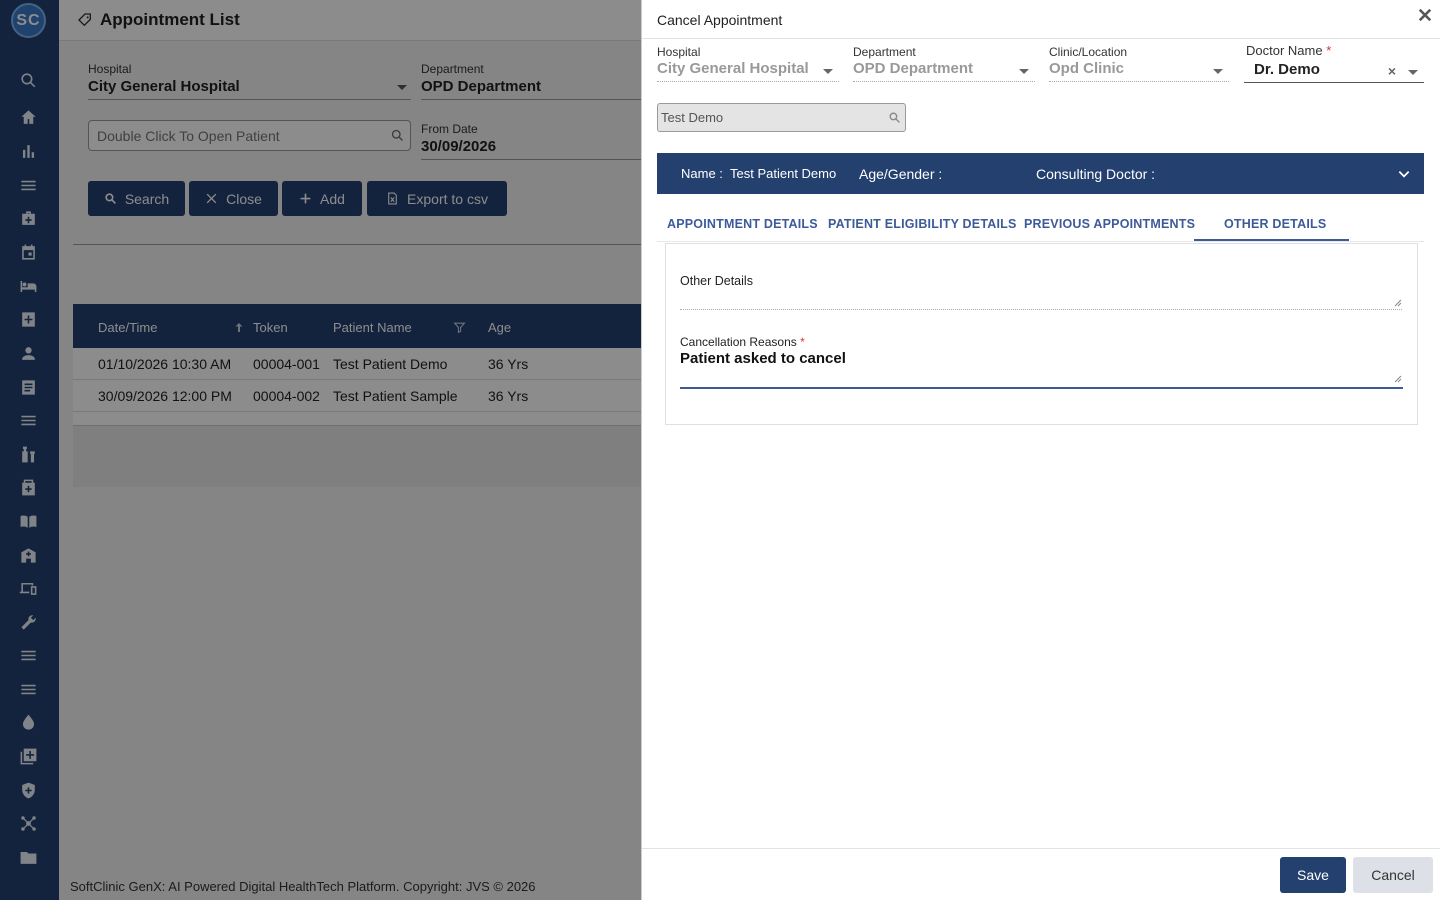 The image size is (1440, 900). What do you see at coordinates (1313, 875) in the screenshot?
I see `save-button: Save` at bounding box center [1313, 875].